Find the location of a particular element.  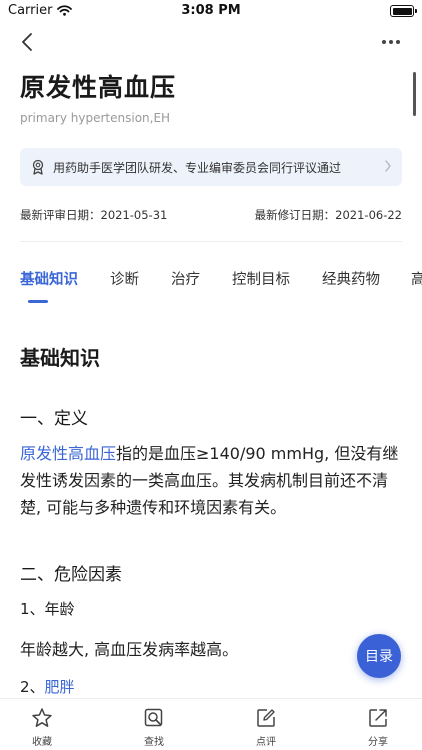

carrier-label: Carrier is located at coordinates (30, 10).